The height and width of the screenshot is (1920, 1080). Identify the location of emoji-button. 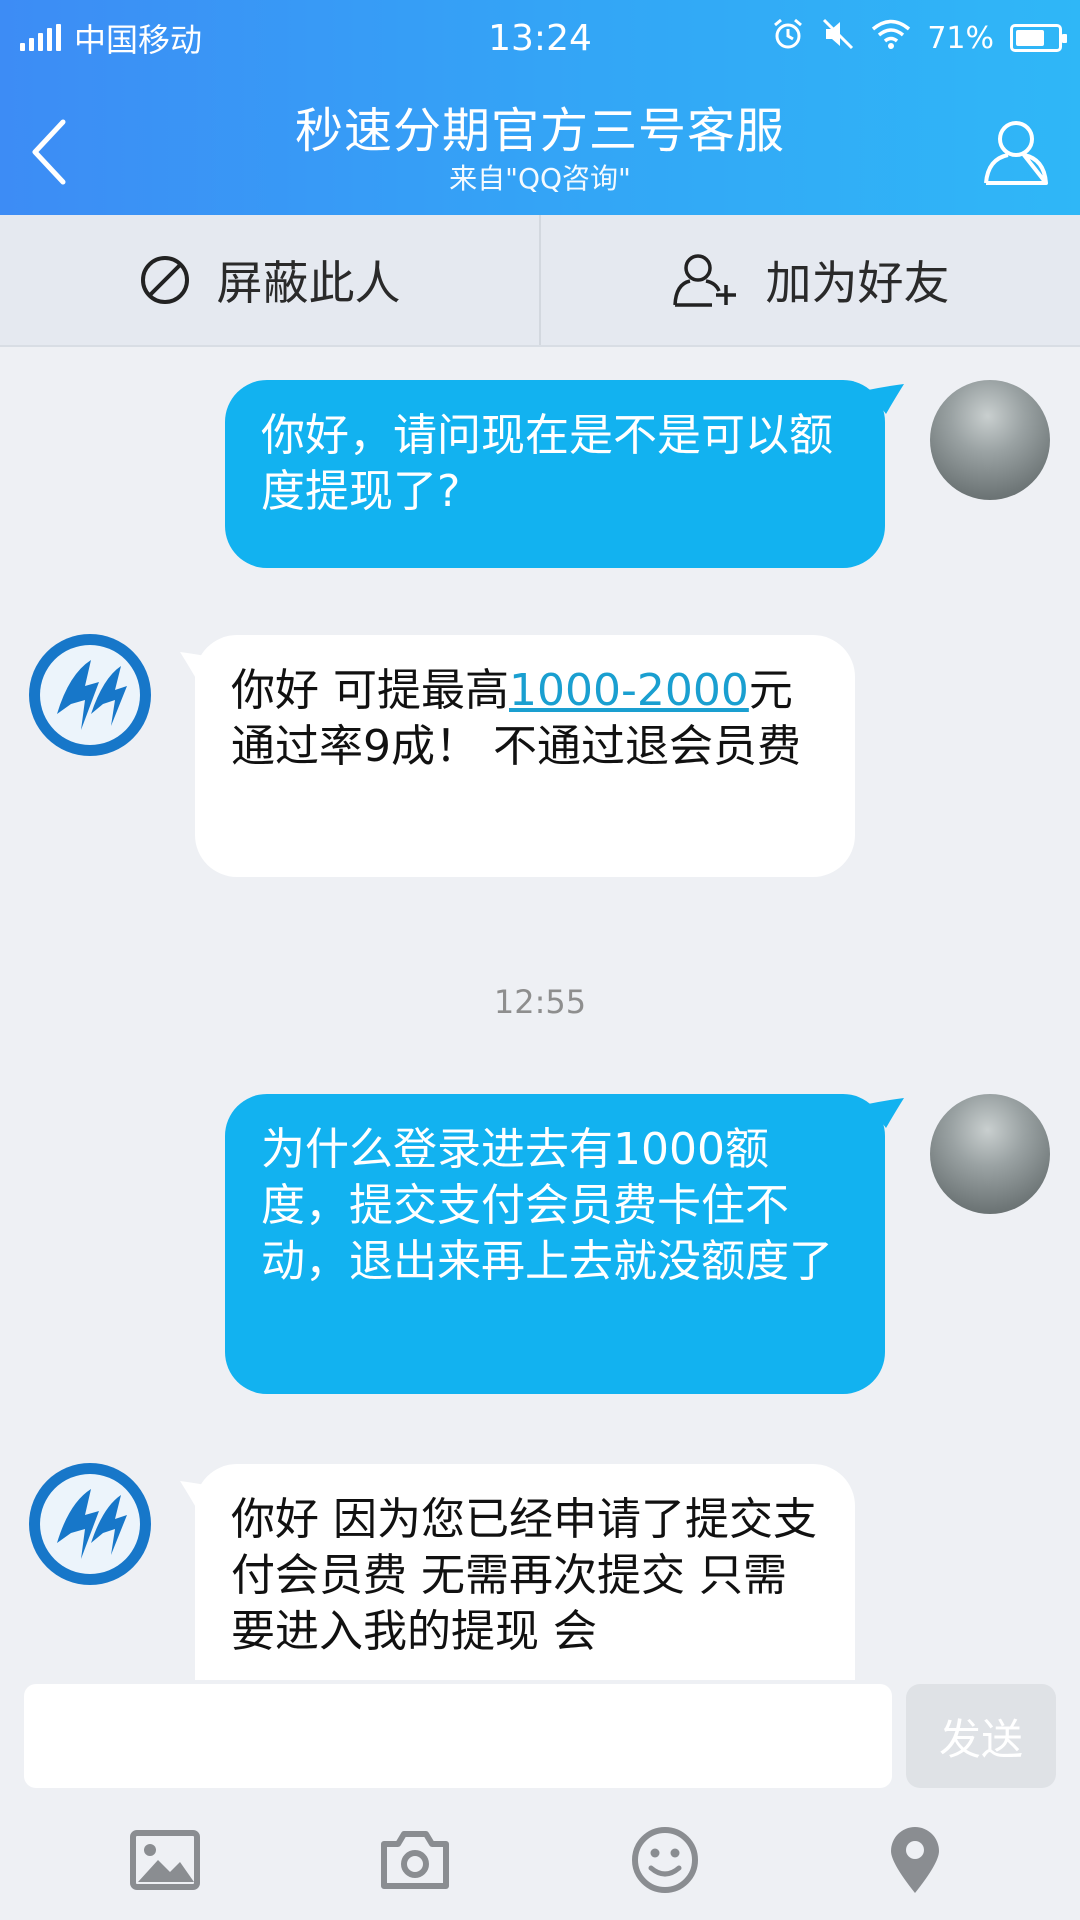
(665, 1860).